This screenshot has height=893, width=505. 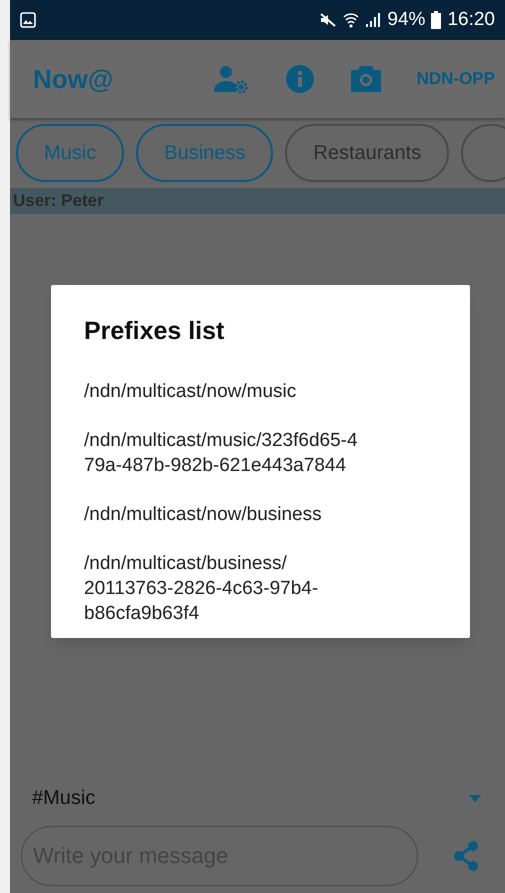 What do you see at coordinates (231, 79) in the screenshot?
I see `user-settings-icon` at bounding box center [231, 79].